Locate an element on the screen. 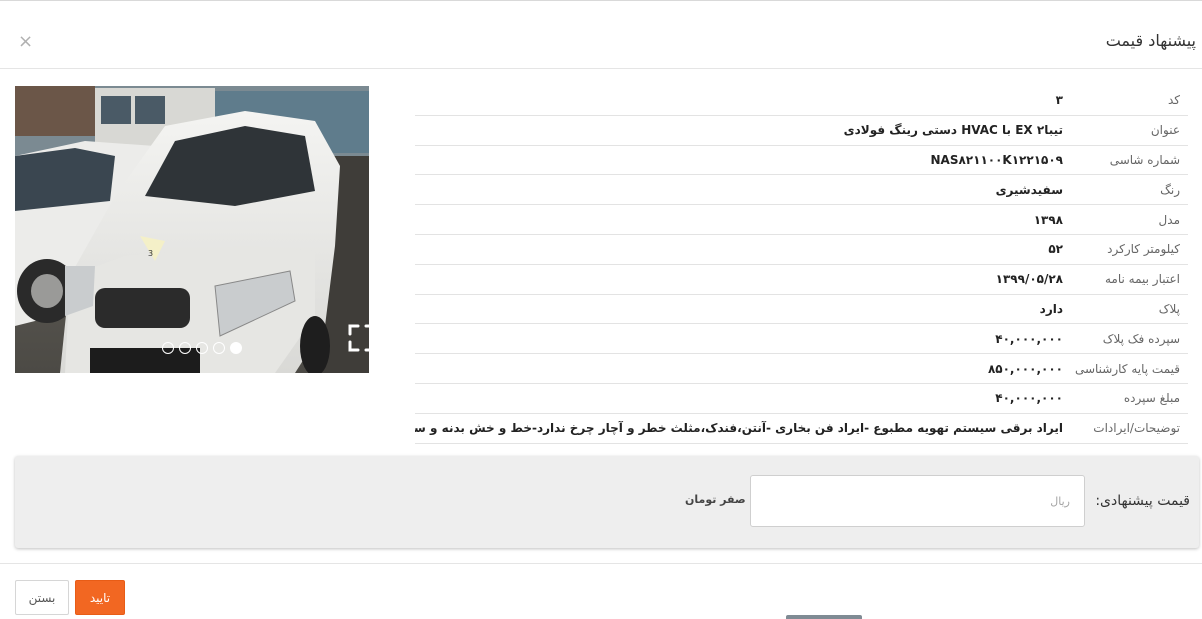 Image resolution: width=1202 pixels, height=619 pixels. detail-row: رنگ سفیدشیری is located at coordinates (801, 190).